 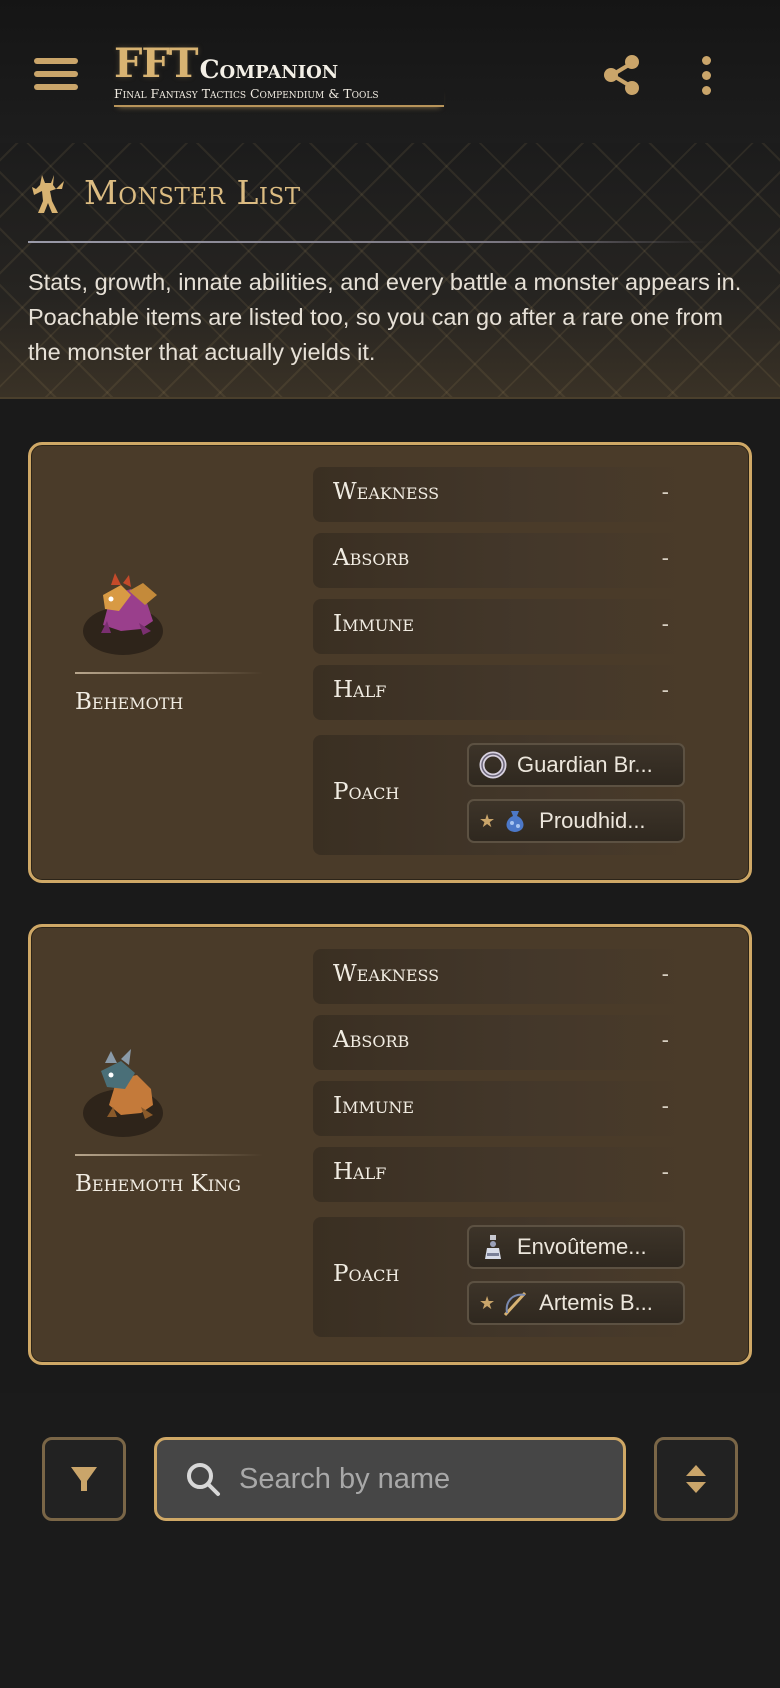 I want to click on more-vertical-icon, so click(x=707, y=75).